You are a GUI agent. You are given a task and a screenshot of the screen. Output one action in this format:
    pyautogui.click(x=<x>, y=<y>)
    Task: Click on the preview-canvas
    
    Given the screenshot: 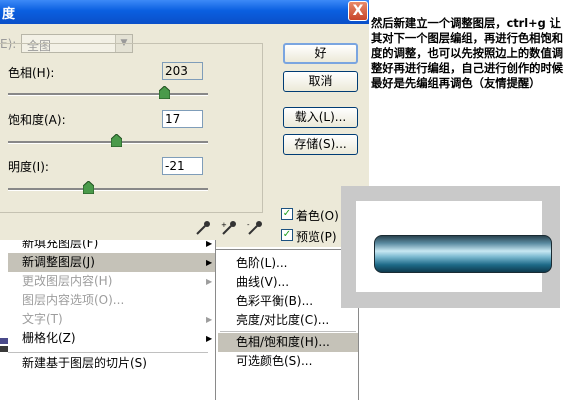 What is the action you would take?
    pyautogui.click(x=454, y=246)
    